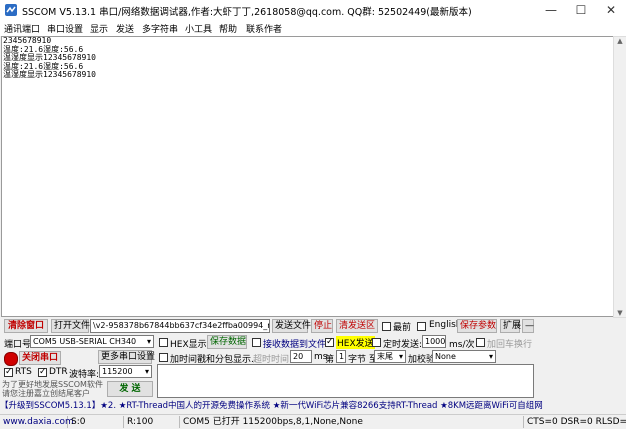 The image size is (626, 429). Describe the element at coordinates (611, 10) in the screenshot. I see `close-button: ✕` at that location.